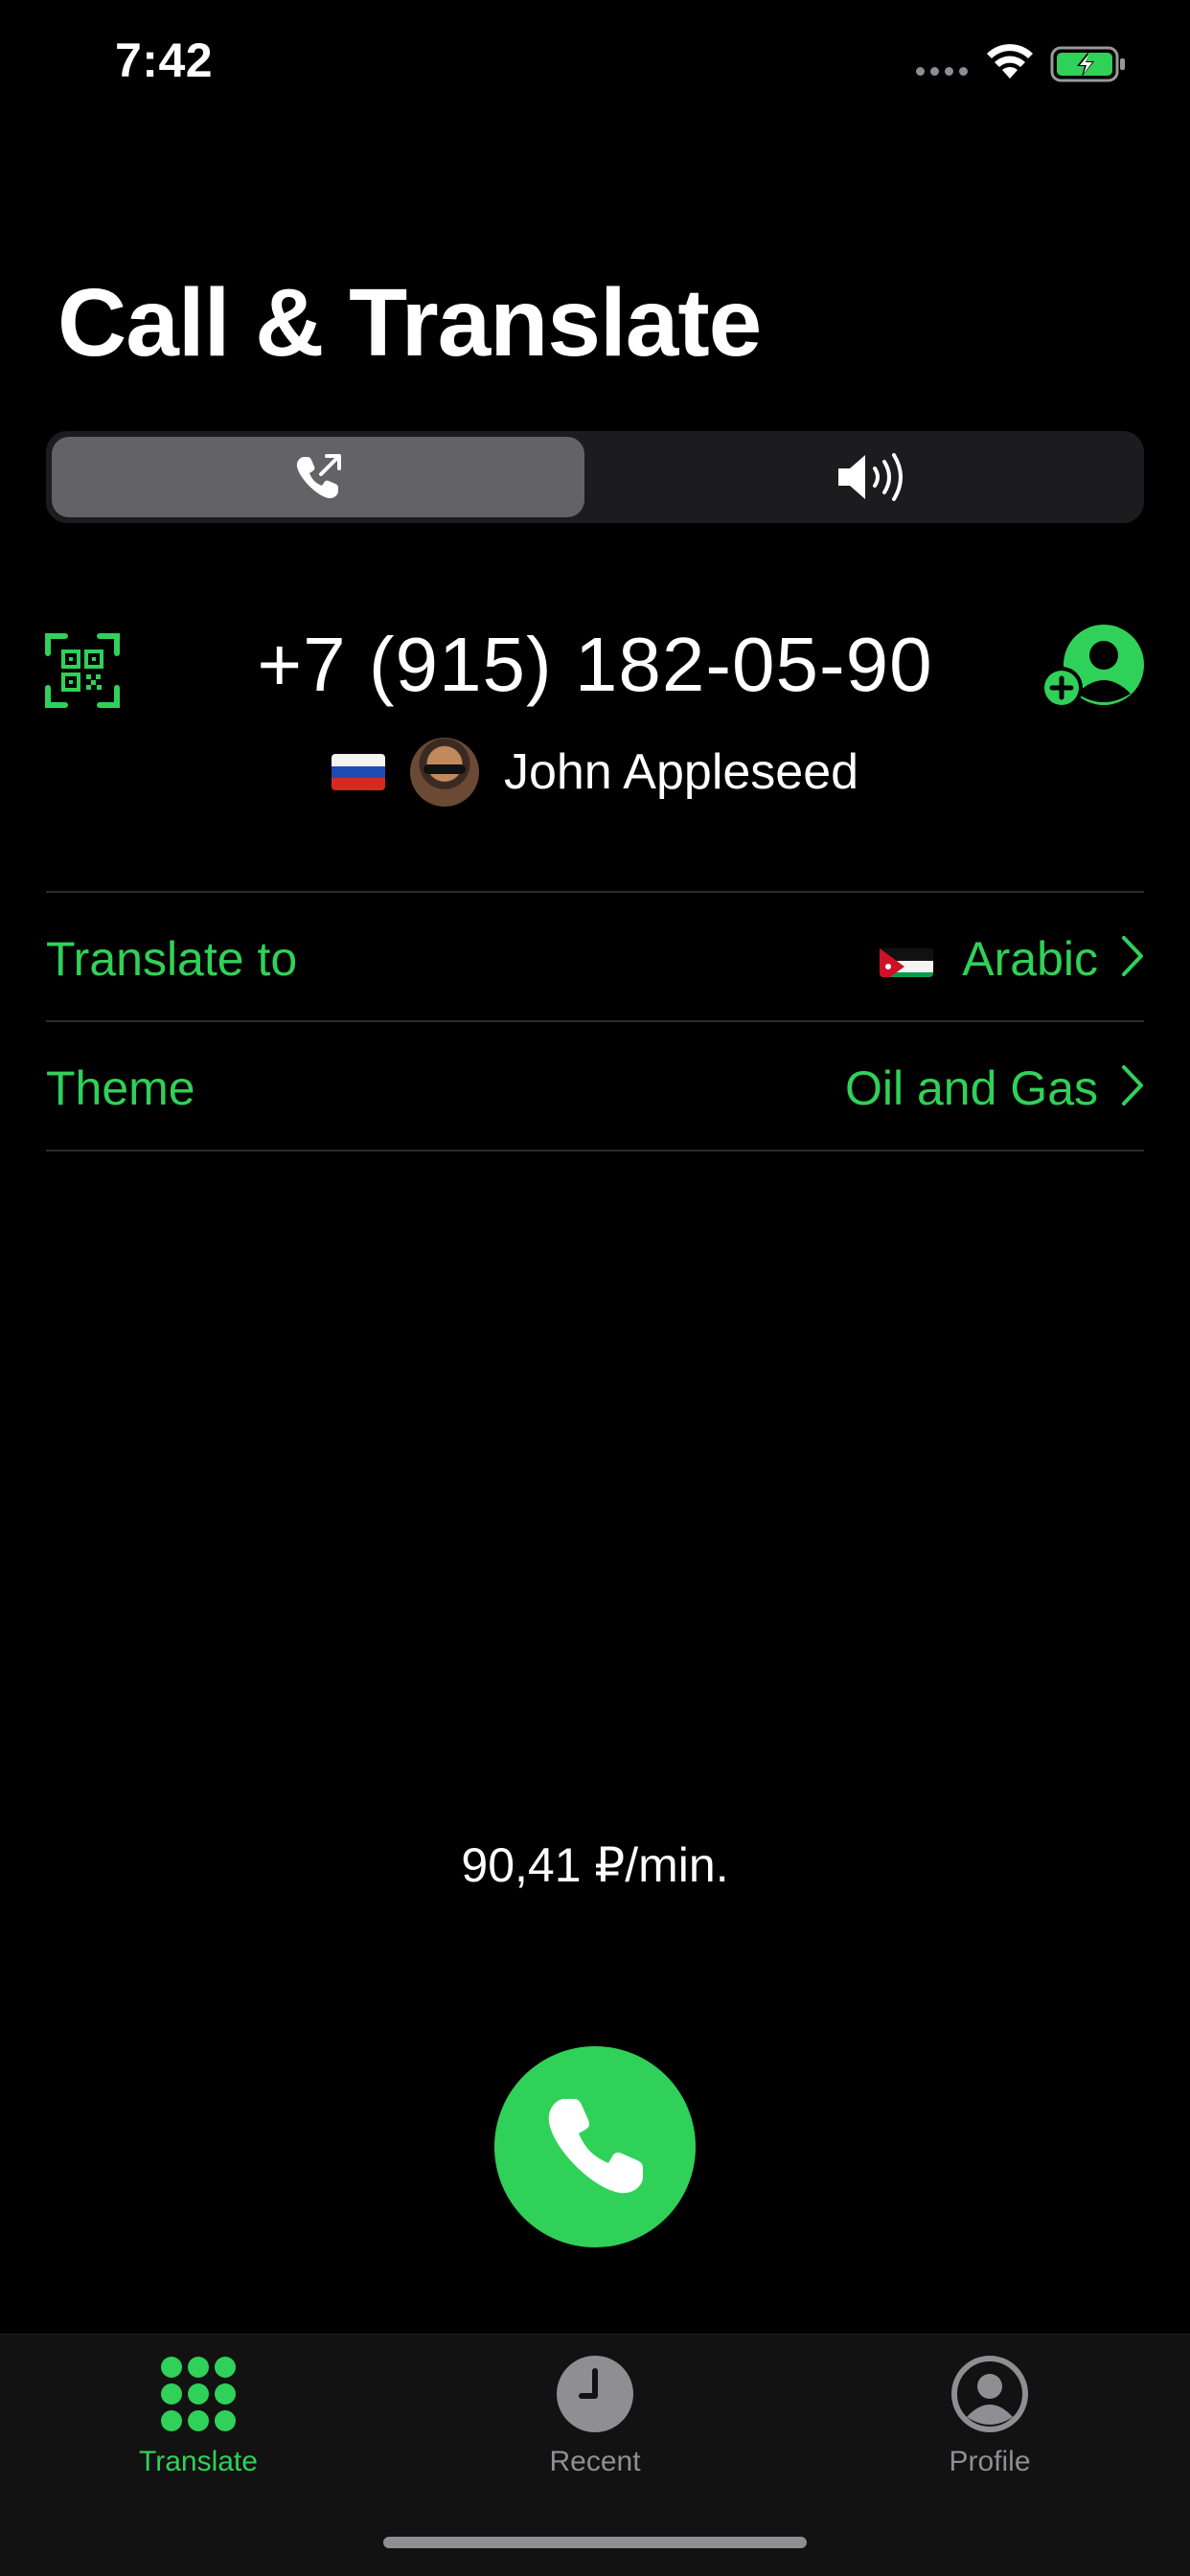  Describe the element at coordinates (907, 959) in the screenshot. I see `jordan-flag-icon` at that location.